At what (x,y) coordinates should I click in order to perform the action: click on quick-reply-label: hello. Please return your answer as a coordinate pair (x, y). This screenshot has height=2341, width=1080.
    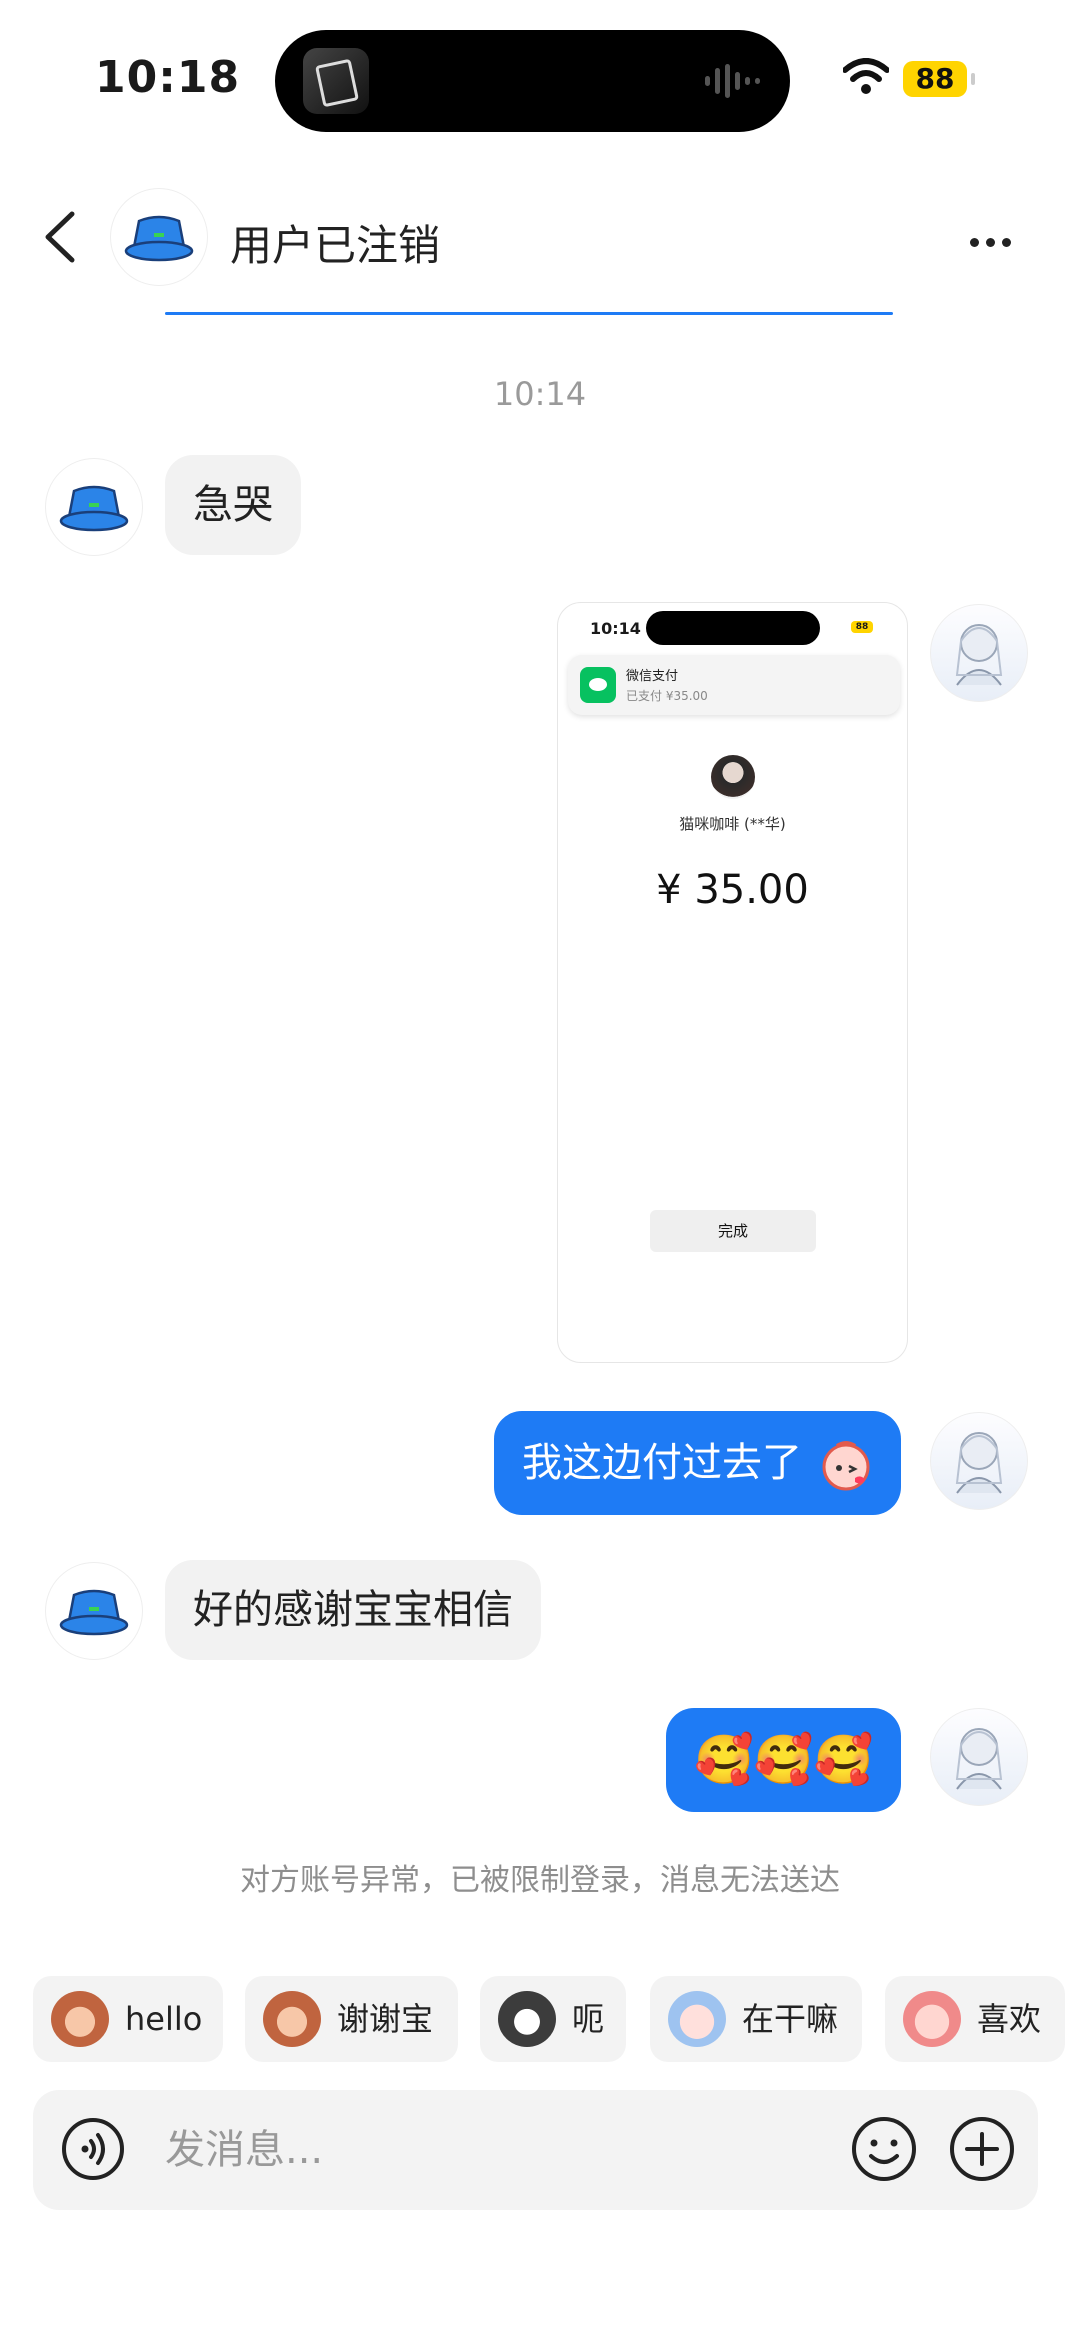
    Looking at the image, I should click on (164, 2019).